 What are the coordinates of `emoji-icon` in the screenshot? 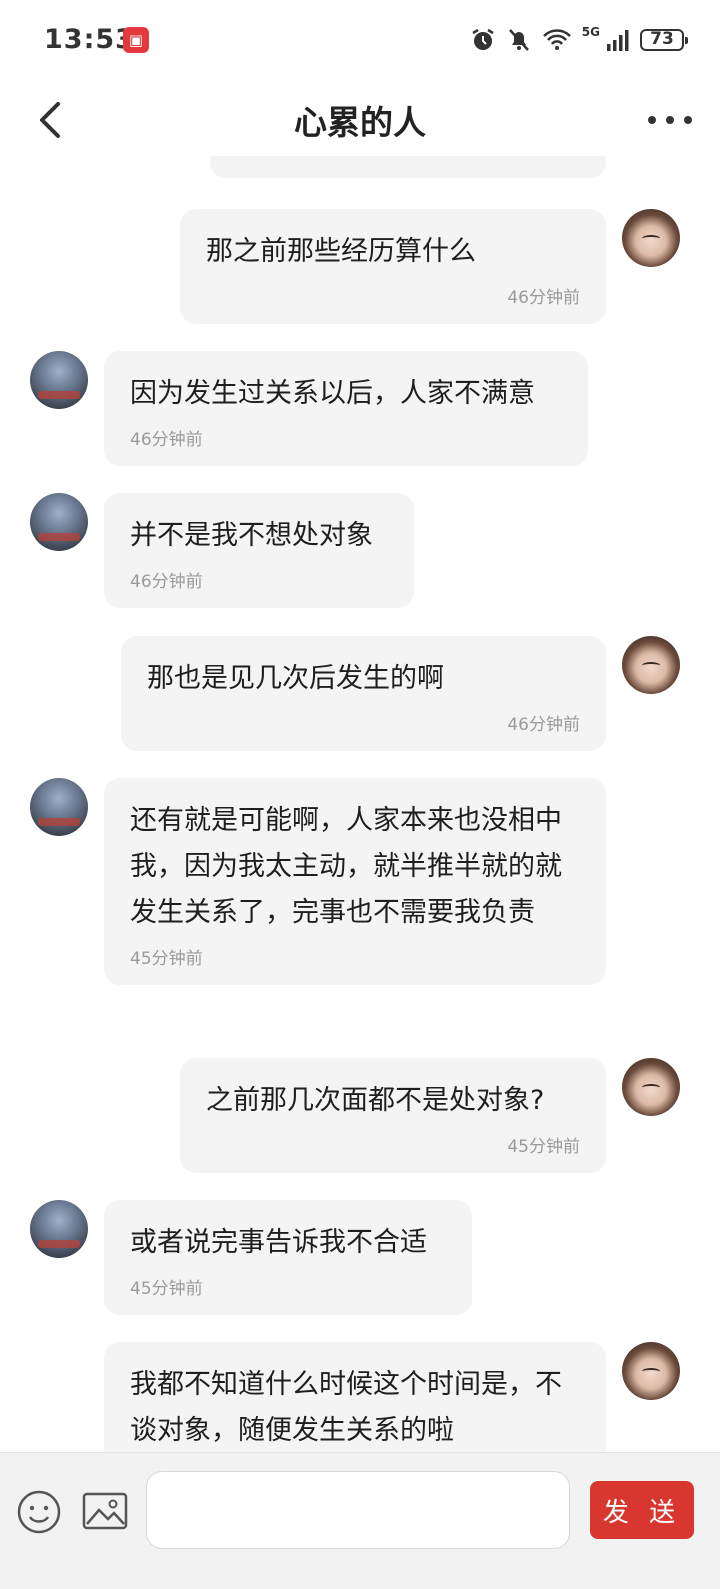 It's located at (39, 1512).